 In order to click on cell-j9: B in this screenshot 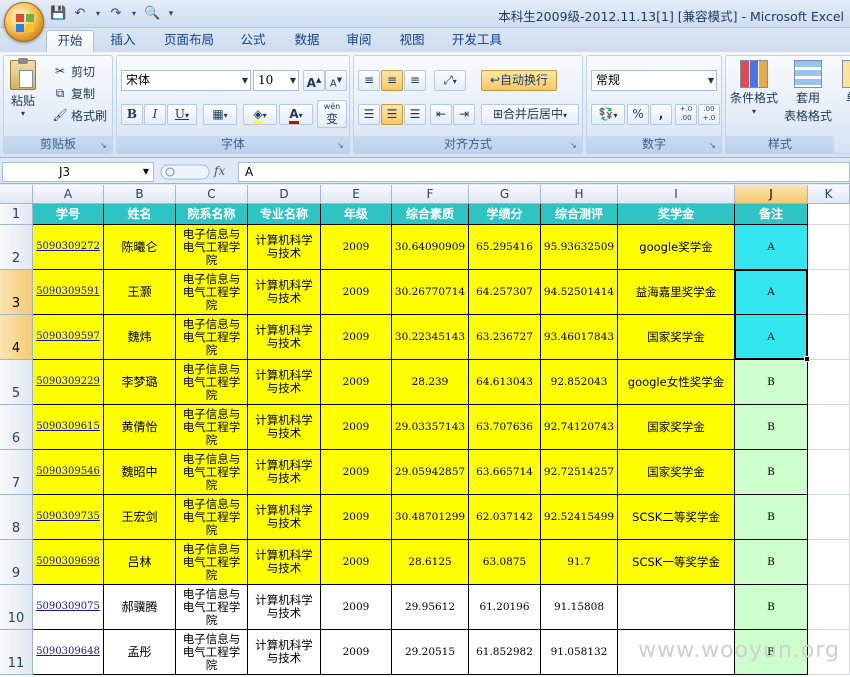, I will do `click(771, 562)`.